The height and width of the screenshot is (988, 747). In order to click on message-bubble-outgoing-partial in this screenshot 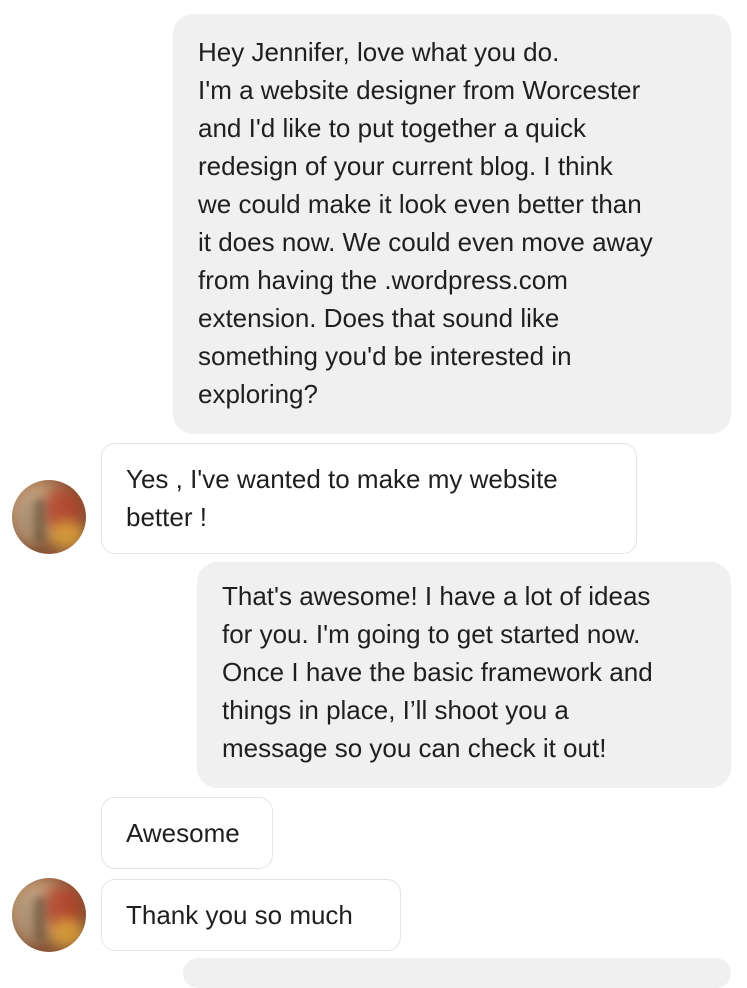, I will do `click(457, 973)`.